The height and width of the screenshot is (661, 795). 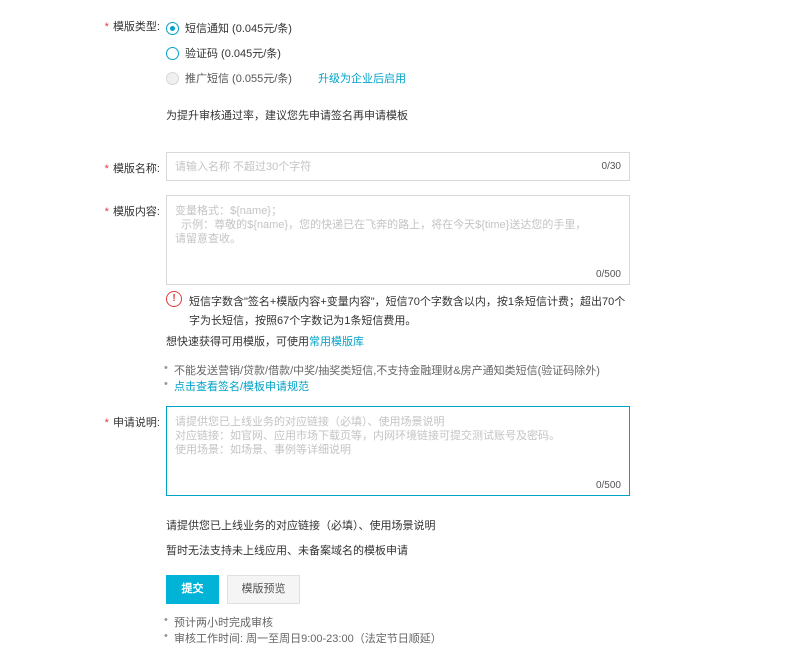 What do you see at coordinates (172, 78) in the screenshot?
I see `radio-button-disabled-icon` at bounding box center [172, 78].